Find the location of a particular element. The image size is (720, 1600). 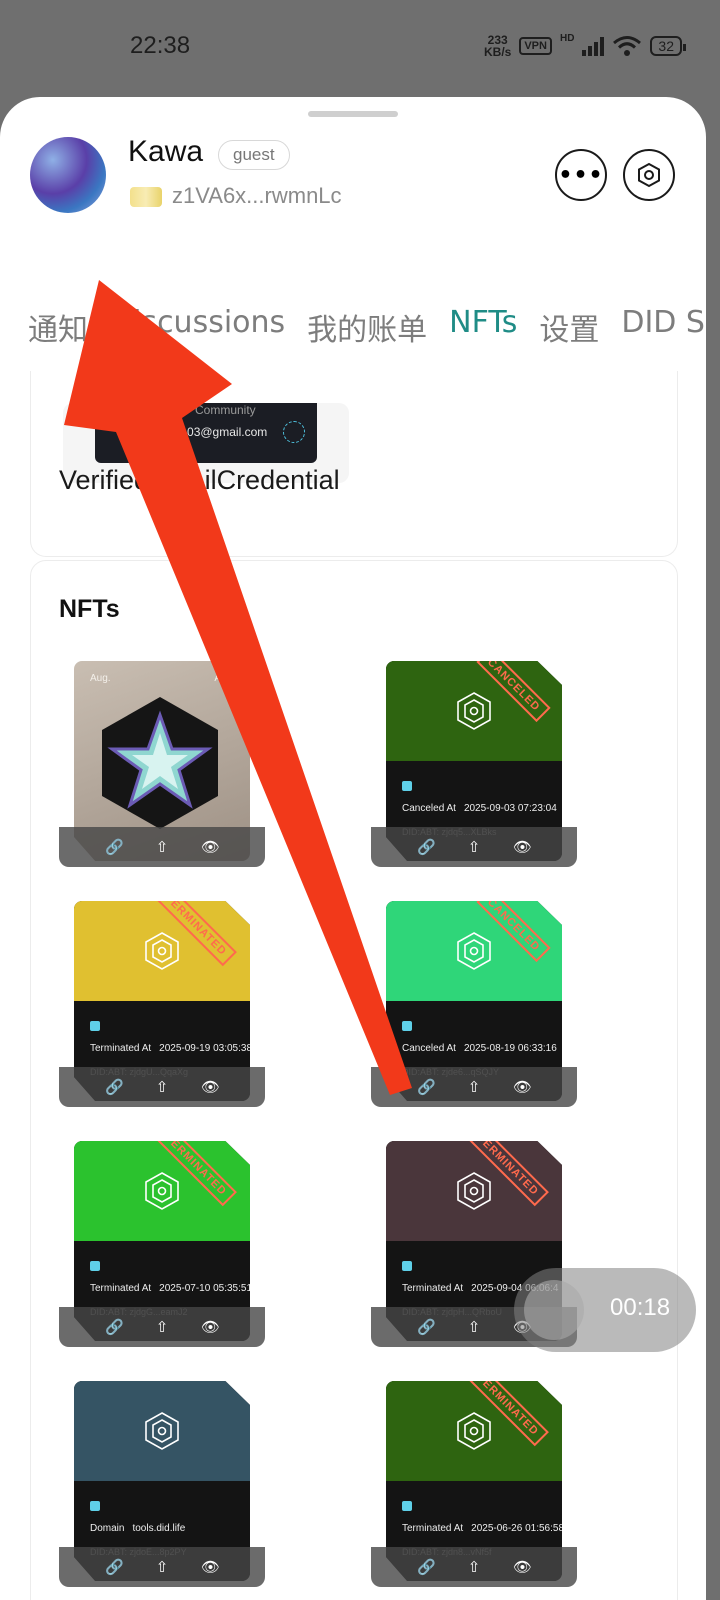

nft-header is located at coordinates (162, 1431).